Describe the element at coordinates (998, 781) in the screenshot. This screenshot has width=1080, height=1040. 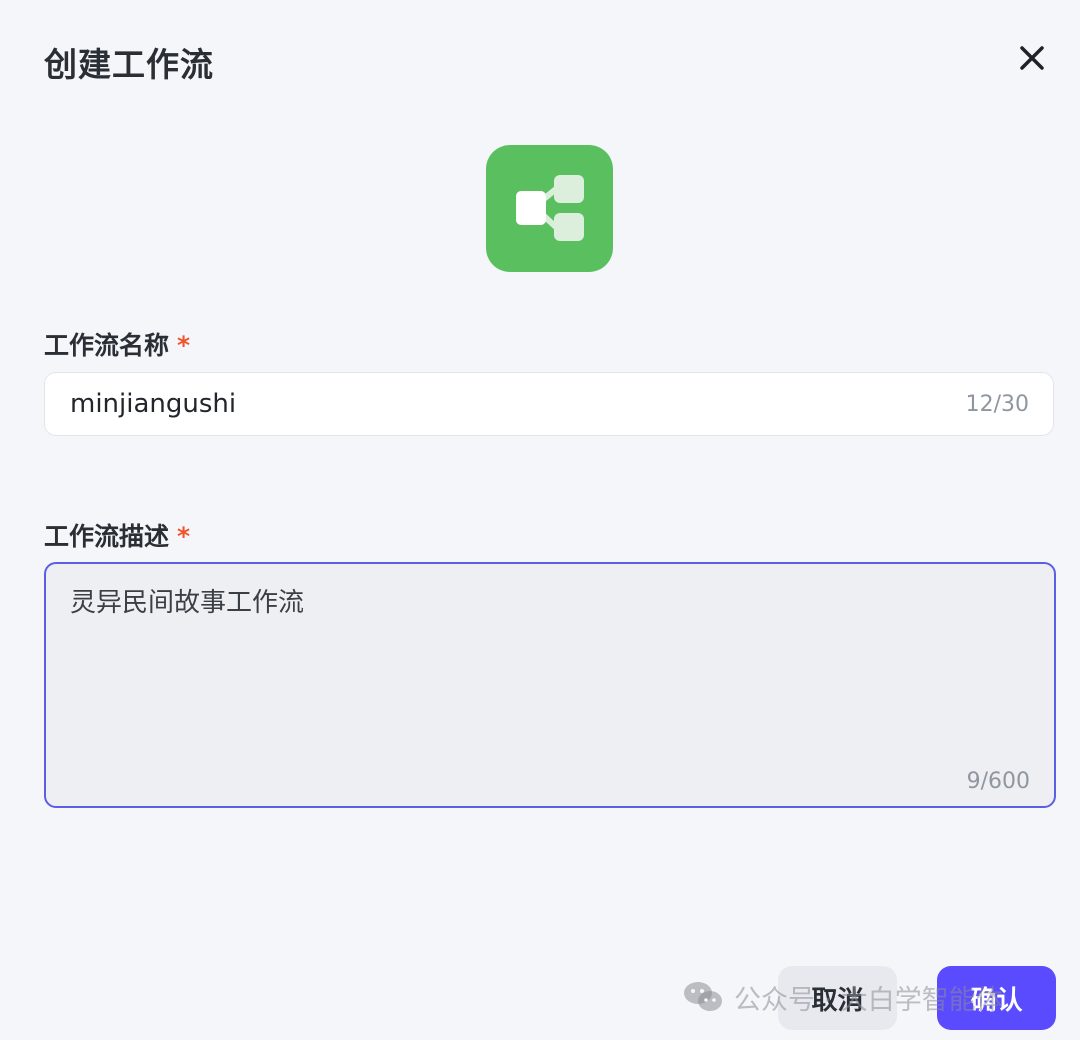
I see `workflow-desc-counter: 9/600` at that location.